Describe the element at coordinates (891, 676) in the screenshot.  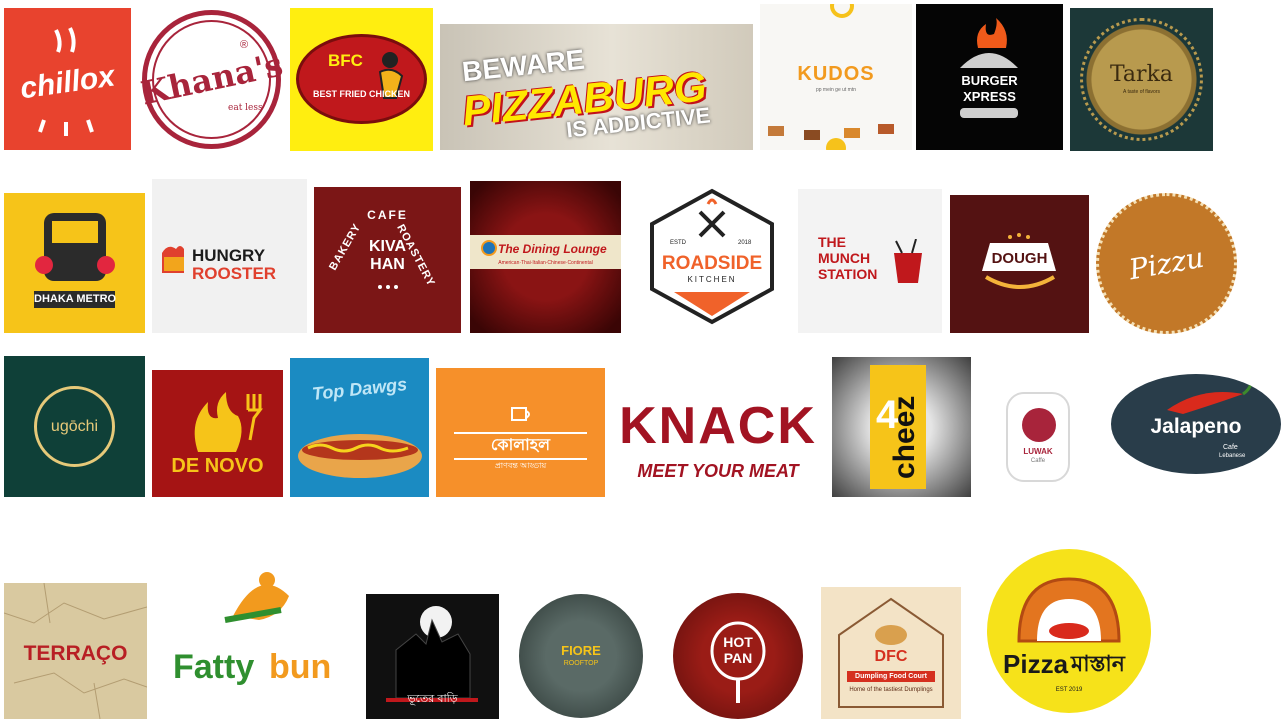
I see `dfc-ribbon: Dumpling Food Court` at that location.